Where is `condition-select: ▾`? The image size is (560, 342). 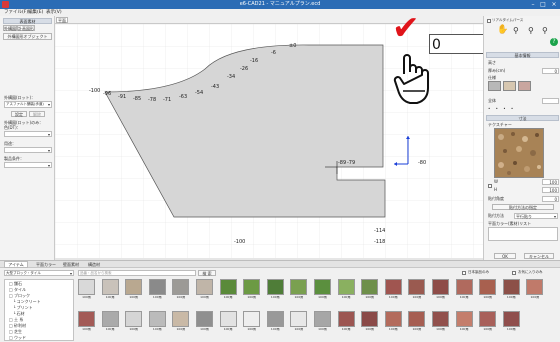 condition-select: ▾ is located at coordinates (28, 165).